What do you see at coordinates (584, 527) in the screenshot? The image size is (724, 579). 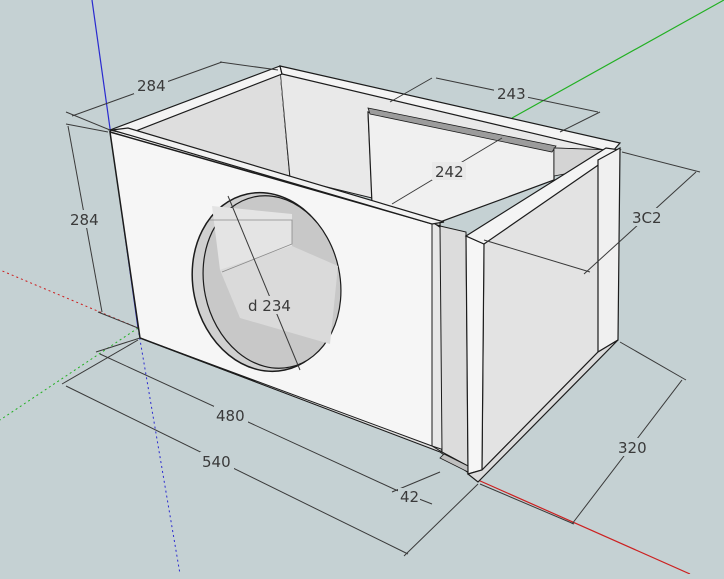 I see `axis-red` at bounding box center [584, 527].